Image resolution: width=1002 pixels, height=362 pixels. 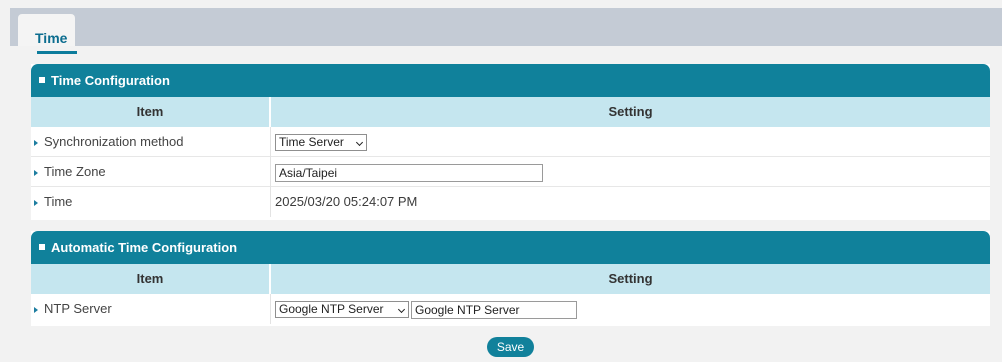 What do you see at coordinates (150, 202) in the screenshot?
I see `time-label: Time` at bounding box center [150, 202].